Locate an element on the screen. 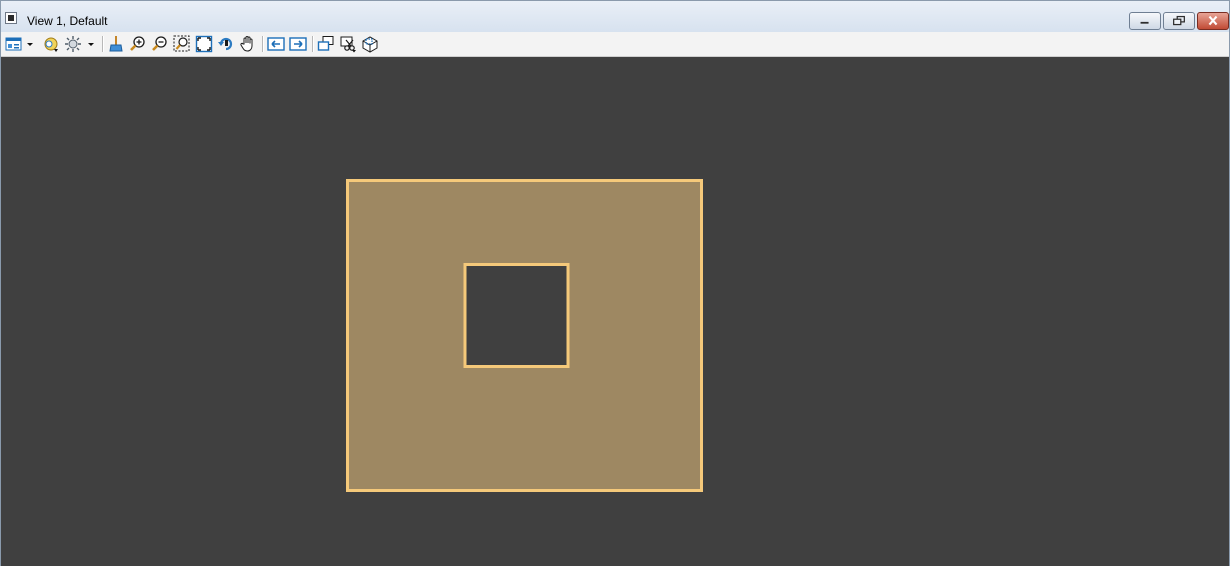  title-bar: View 1, Default is located at coordinates (615, 16).